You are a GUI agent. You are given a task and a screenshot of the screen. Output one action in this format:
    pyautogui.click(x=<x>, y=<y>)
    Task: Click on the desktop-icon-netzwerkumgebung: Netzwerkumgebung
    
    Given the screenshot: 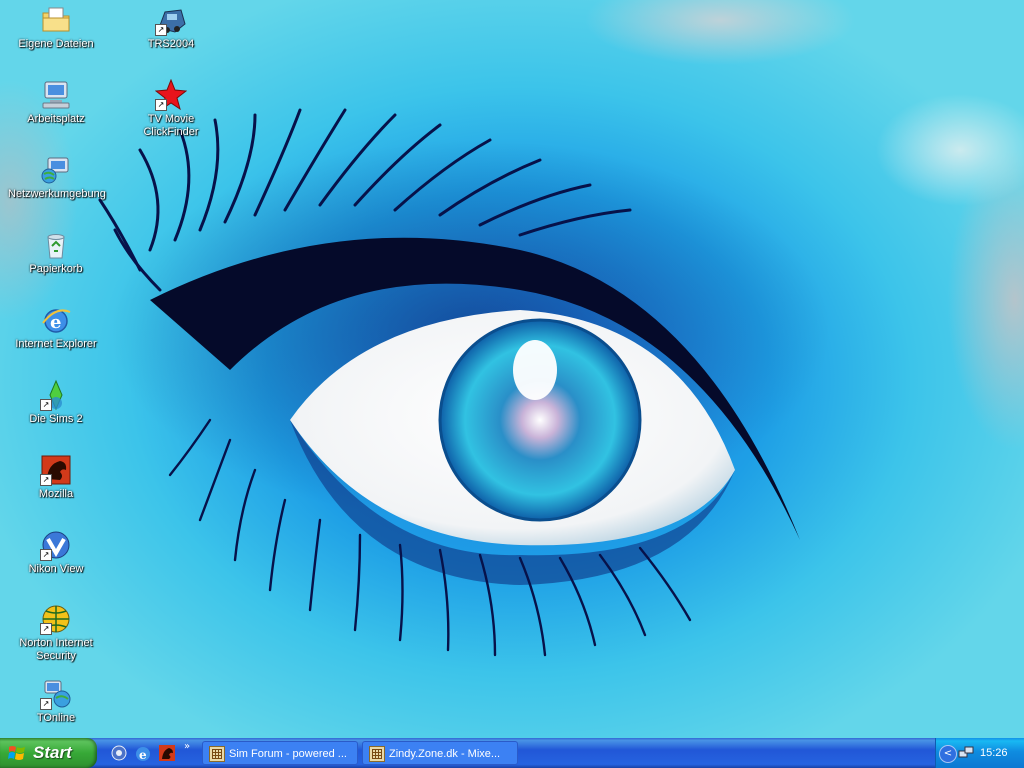 What is the action you would take?
    pyautogui.click(x=57, y=177)
    